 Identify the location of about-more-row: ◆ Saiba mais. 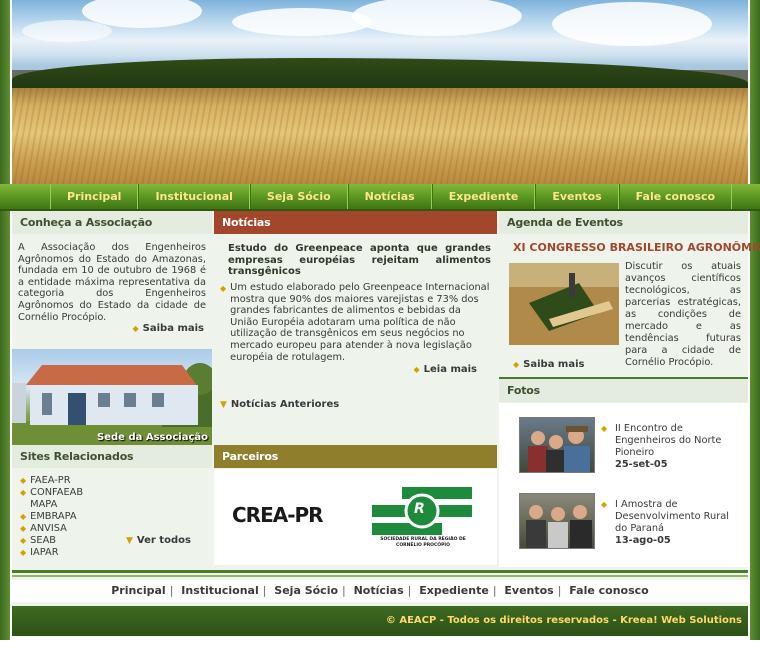
(112, 332).